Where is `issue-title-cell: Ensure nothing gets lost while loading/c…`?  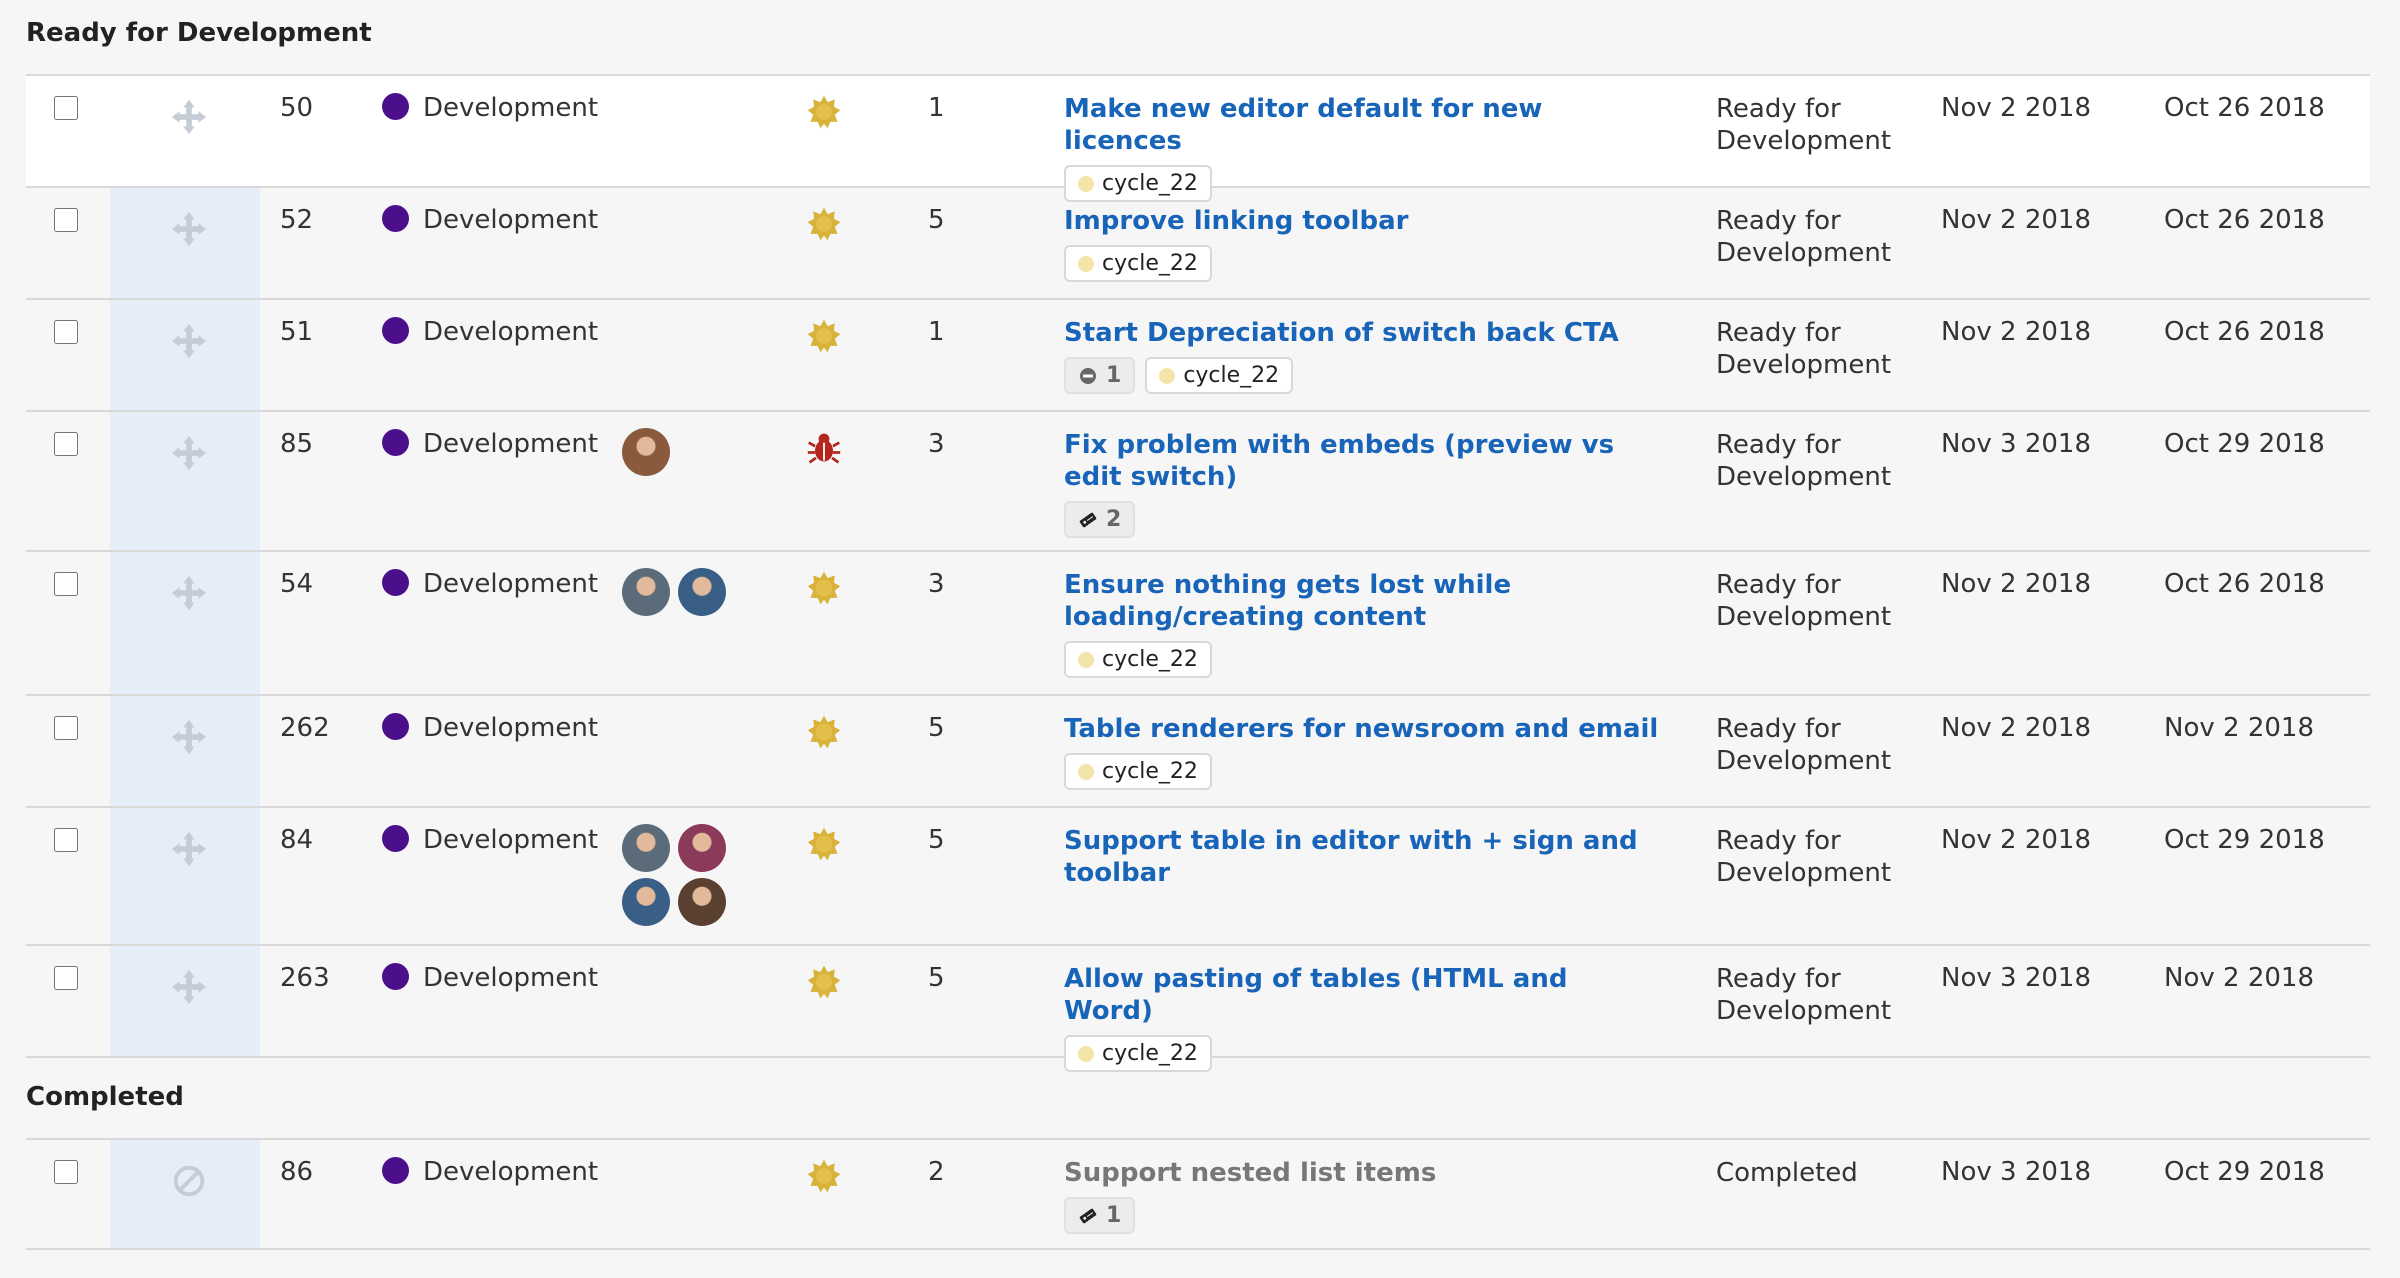 issue-title-cell: Ensure nothing gets lost while loading/c… is located at coordinates (1364, 623).